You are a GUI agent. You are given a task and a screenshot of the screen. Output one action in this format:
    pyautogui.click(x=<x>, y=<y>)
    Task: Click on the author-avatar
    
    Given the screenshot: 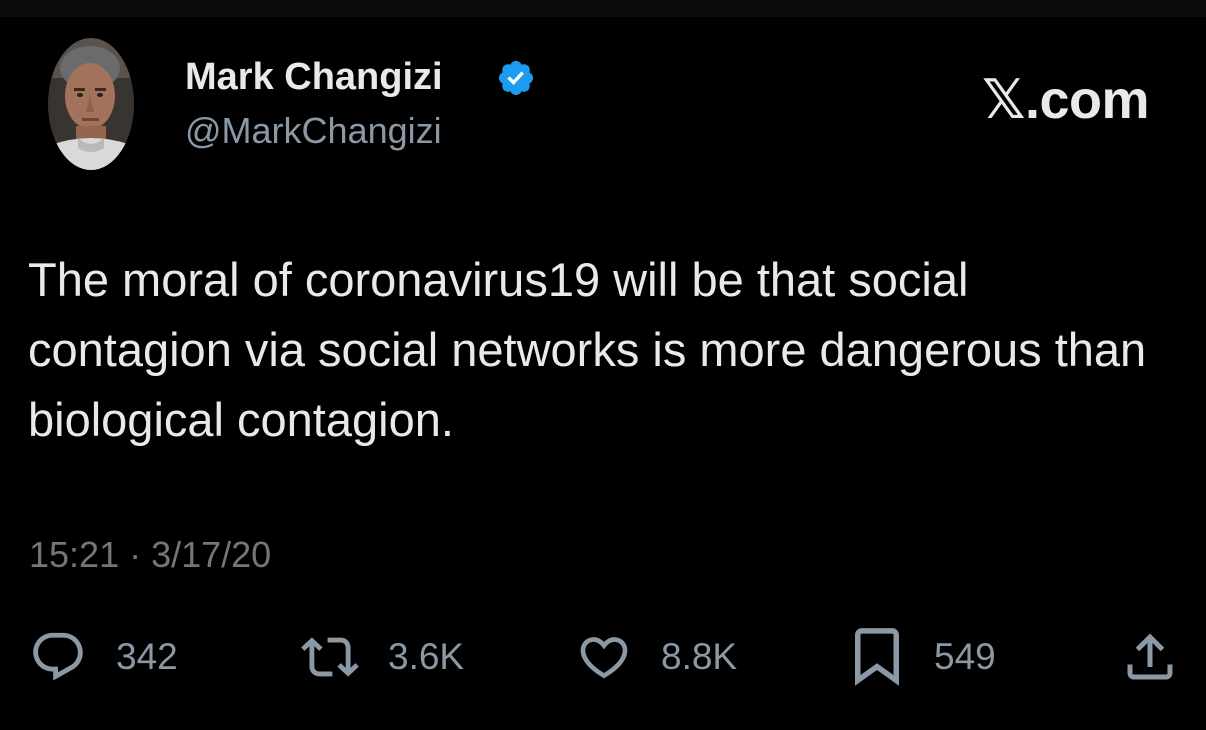 What is the action you would take?
    pyautogui.click(x=91, y=104)
    